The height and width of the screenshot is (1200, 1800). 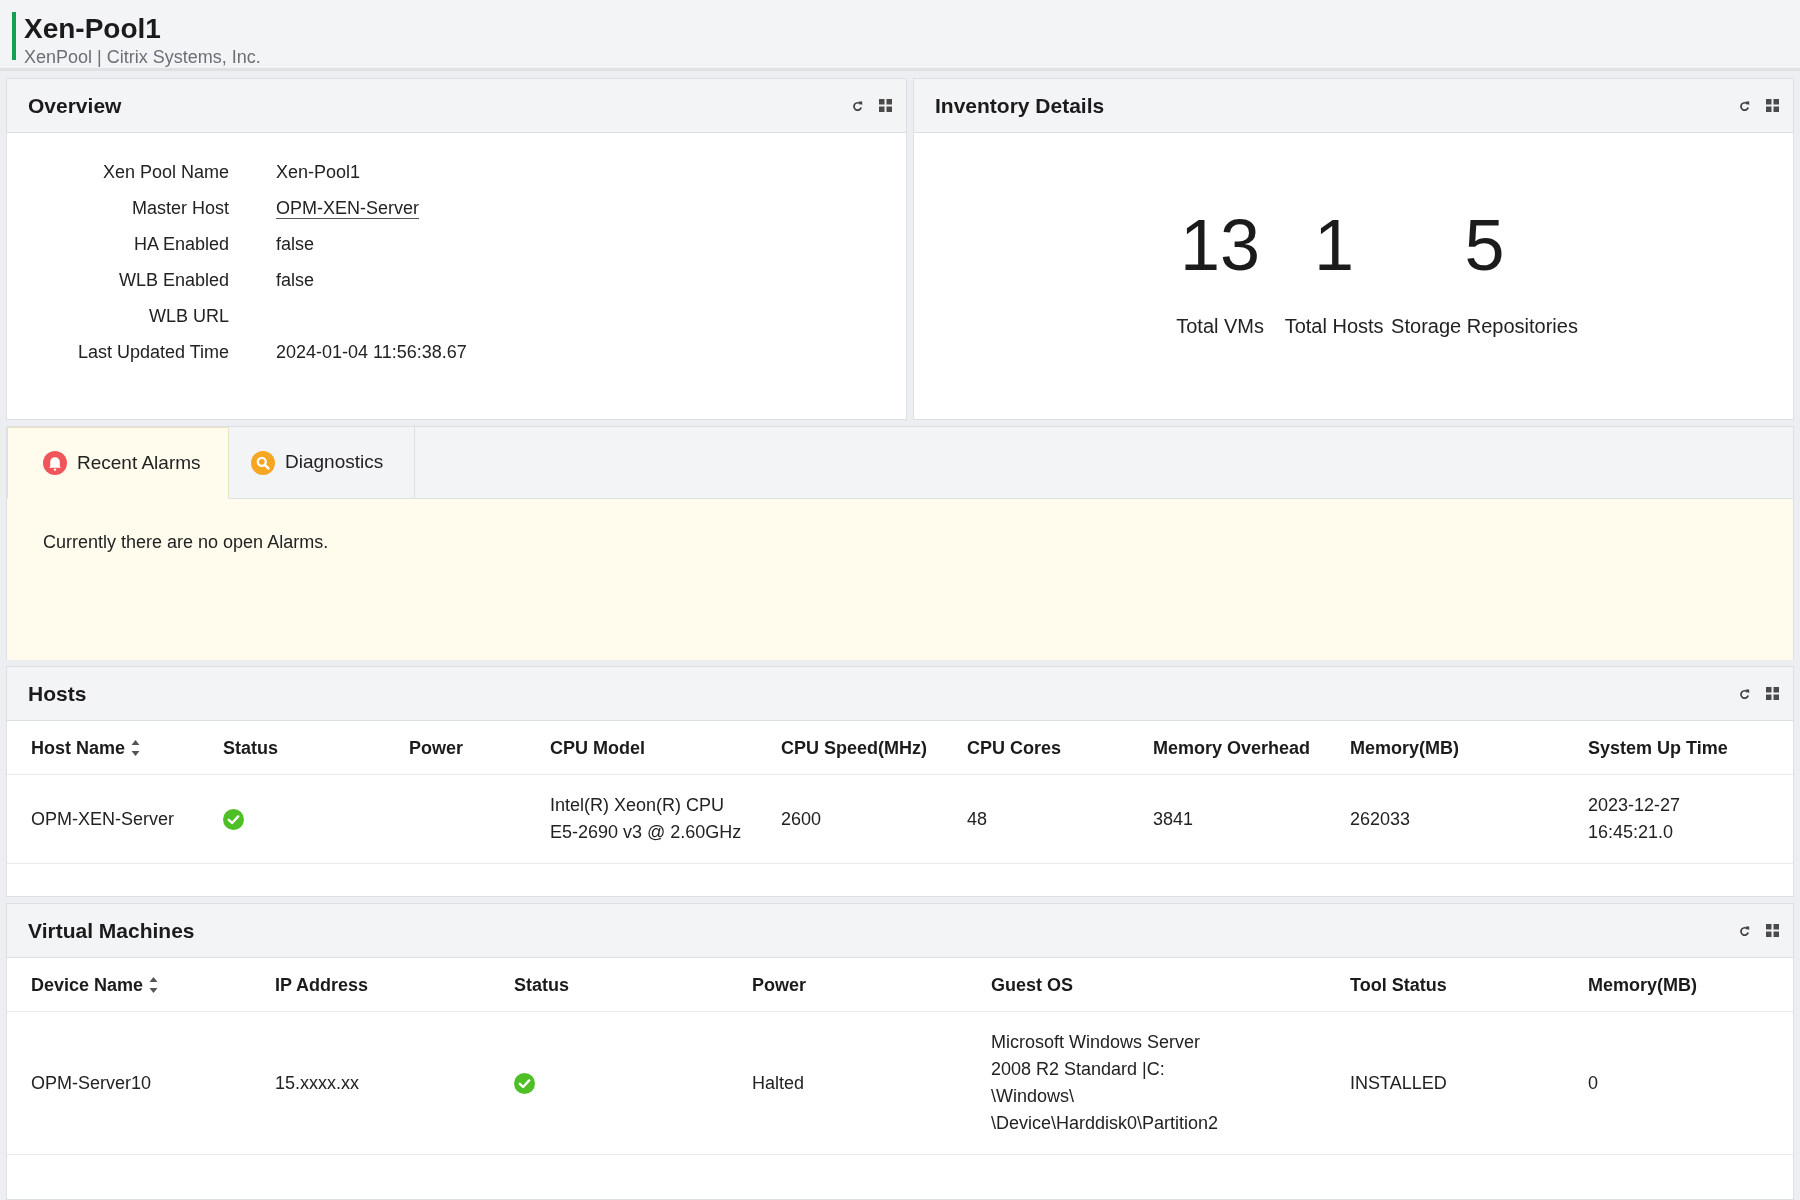 What do you see at coordinates (78, 748) in the screenshot?
I see `column-header: Host Name` at bounding box center [78, 748].